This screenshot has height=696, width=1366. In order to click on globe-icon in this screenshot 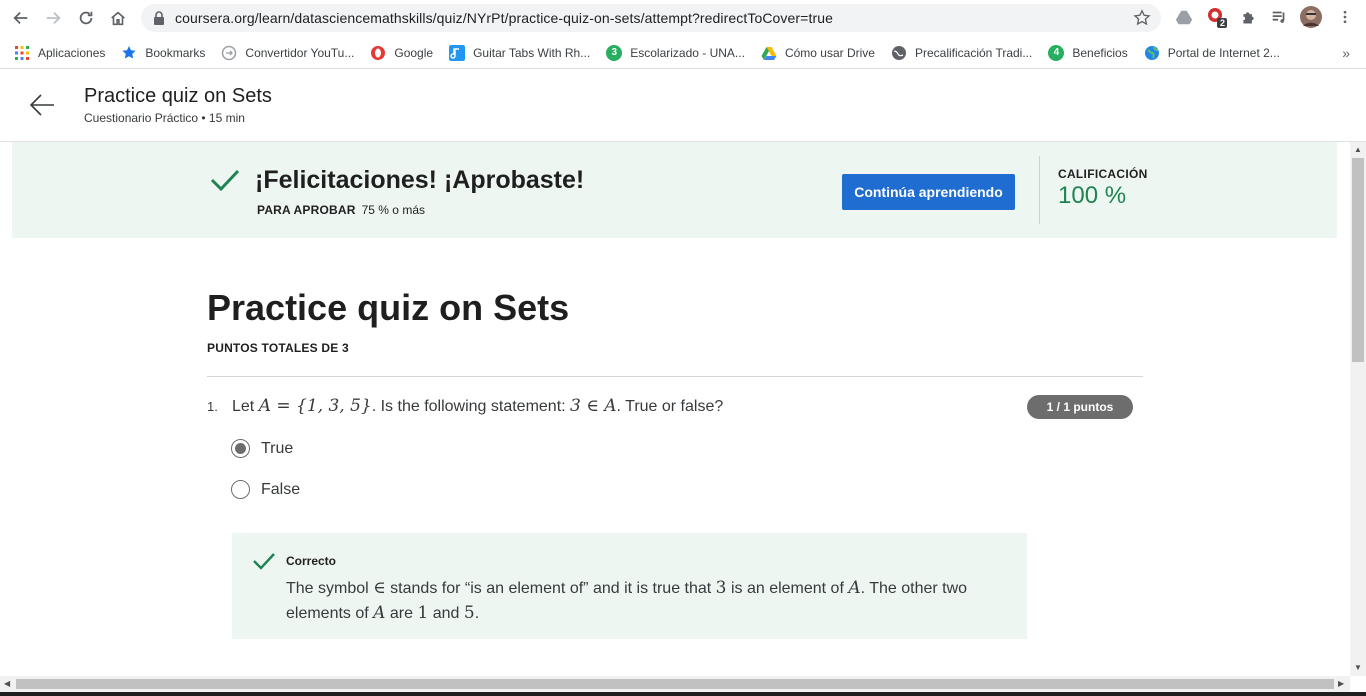, I will do `click(898, 52)`.